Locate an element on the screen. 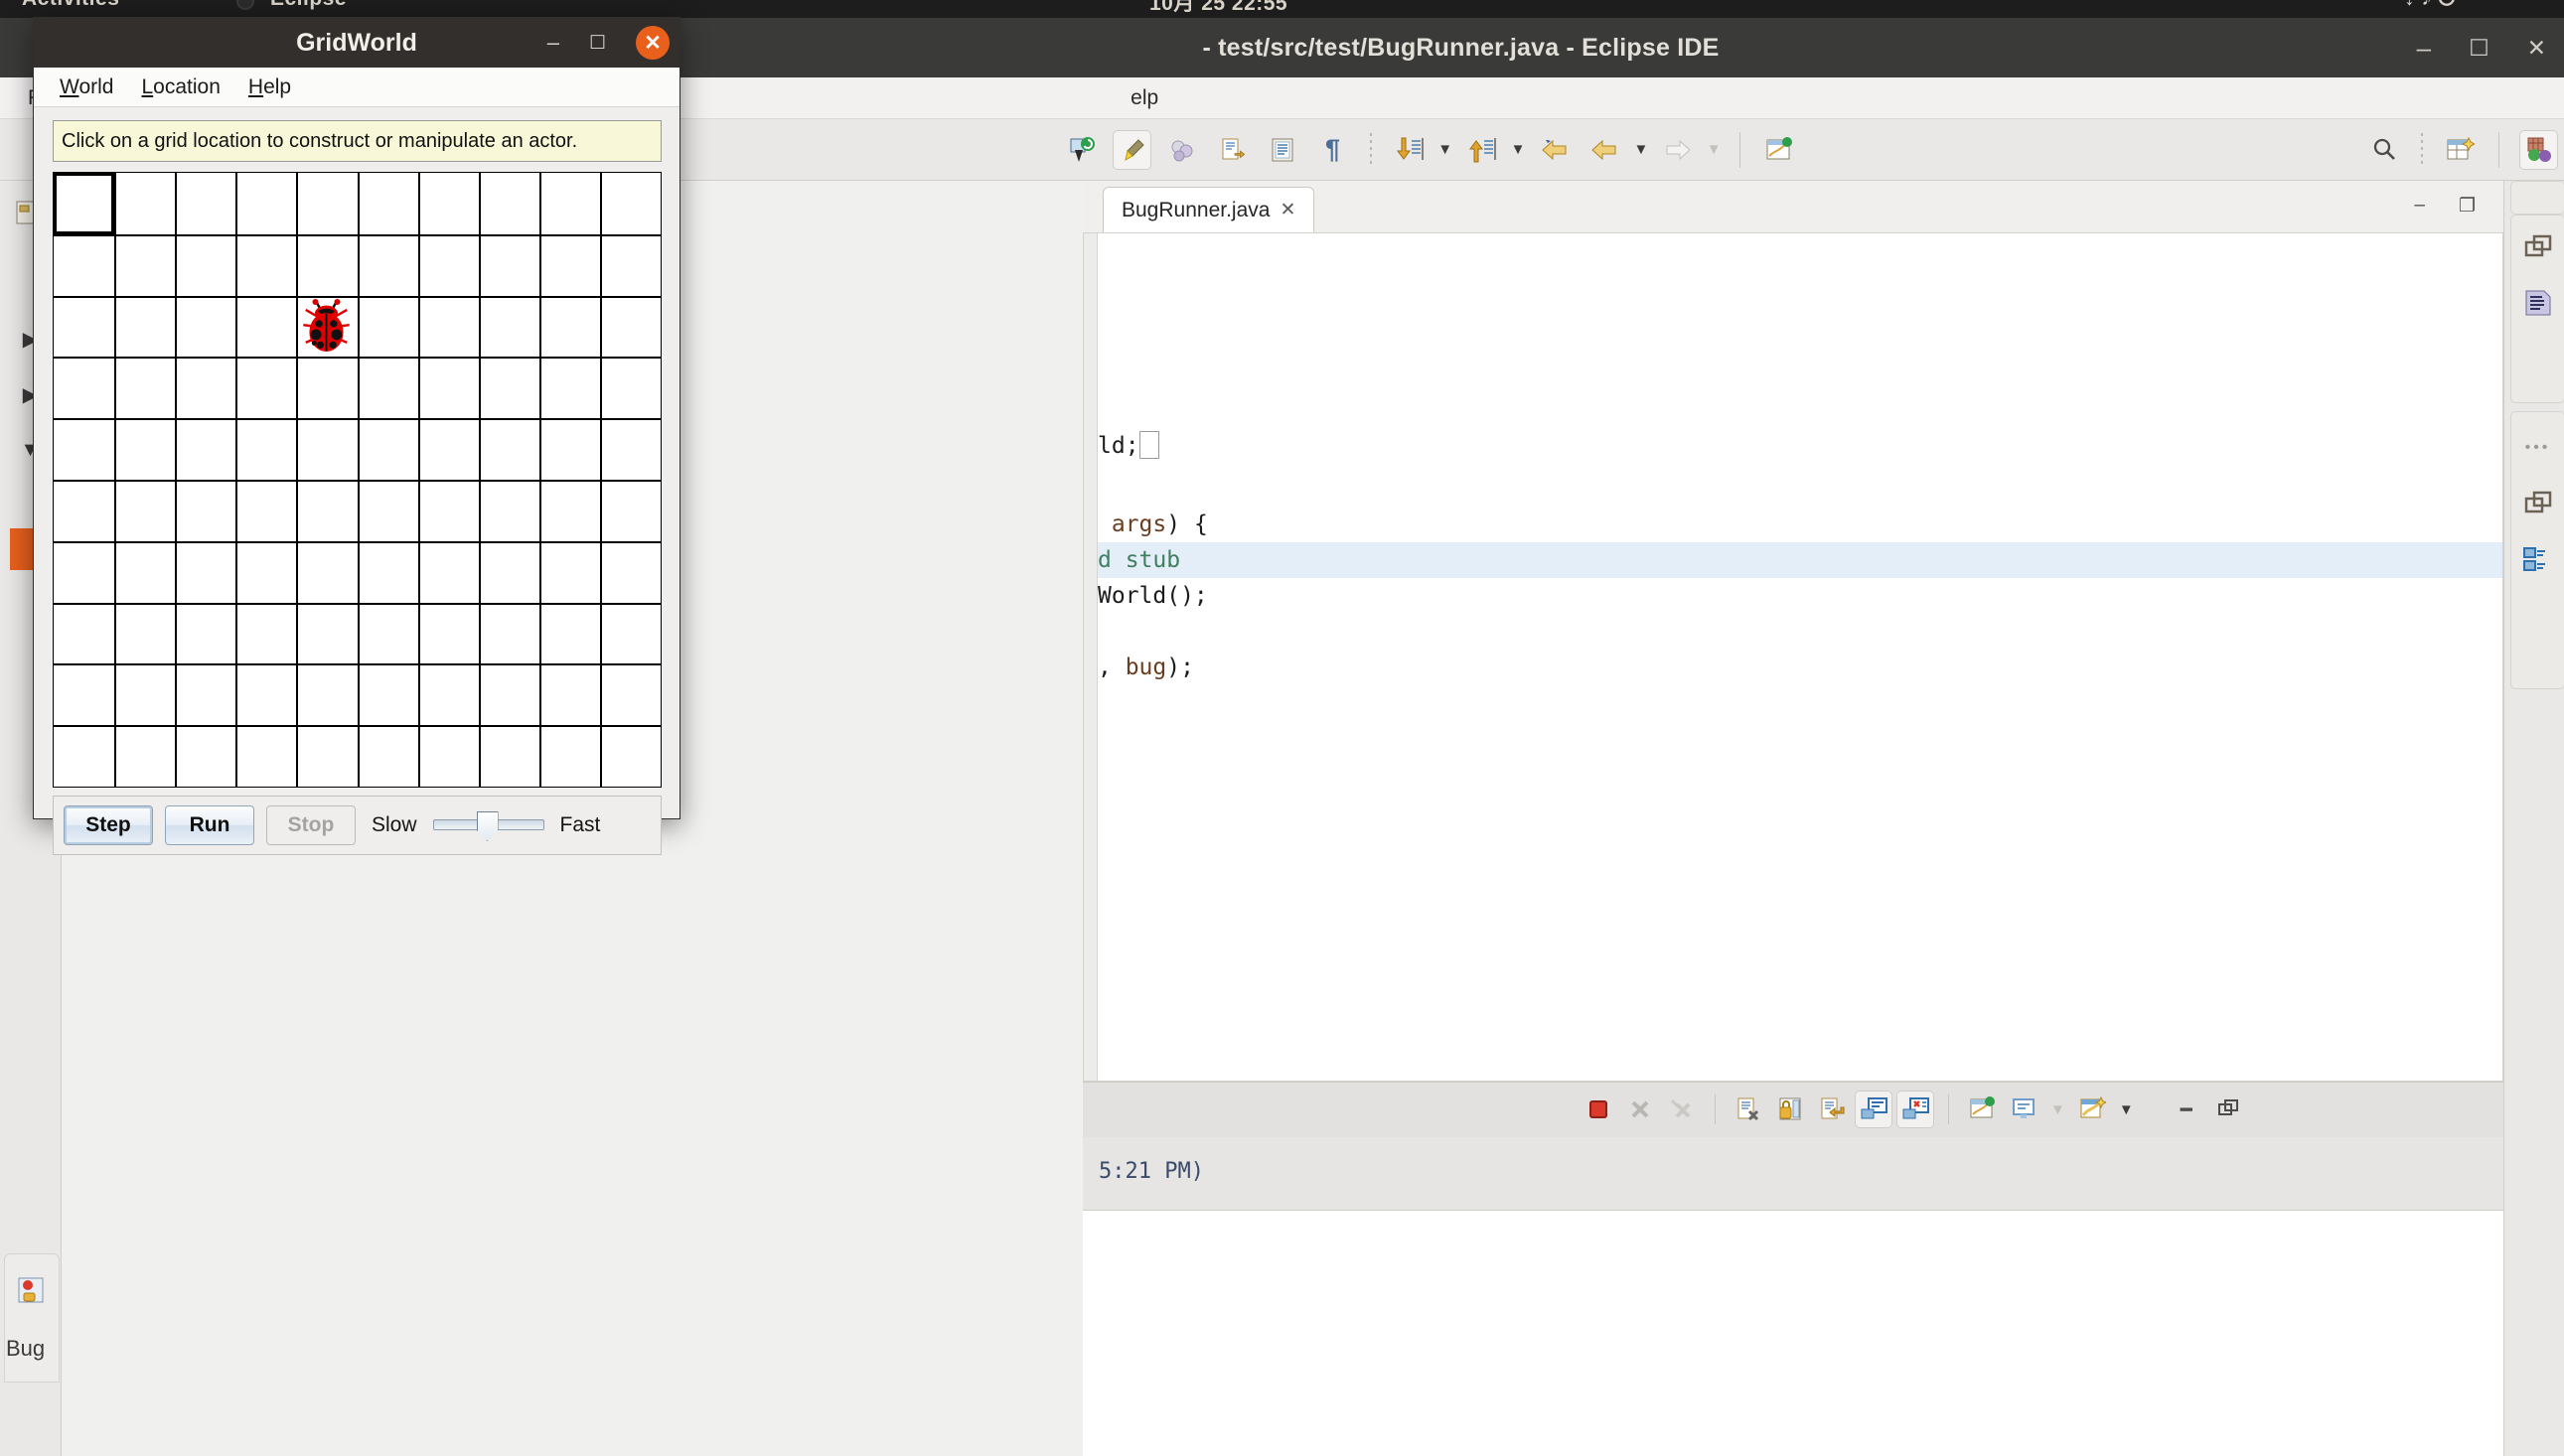 The height and width of the screenshot is (1456, 2564). show-console-icon is located at coordinates (1874, 1109).